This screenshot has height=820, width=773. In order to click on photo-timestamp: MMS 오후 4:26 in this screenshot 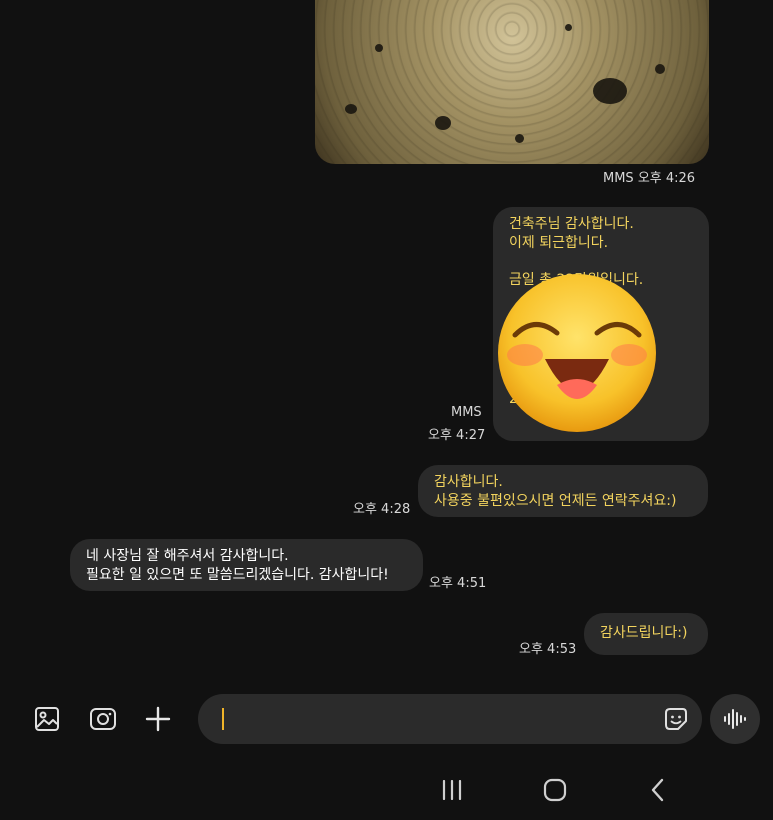, I will do `click(649, 178)`.